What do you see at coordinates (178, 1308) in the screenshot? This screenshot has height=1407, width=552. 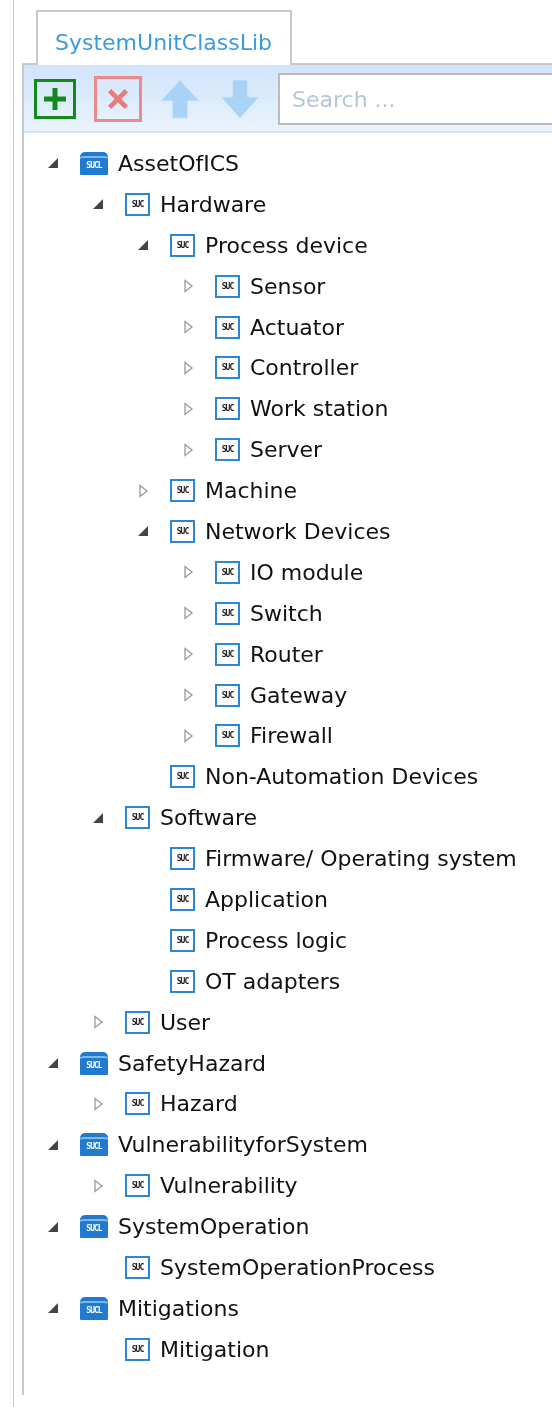 I see `tree-item: Mitigations` at bounding box center [178, 1308].